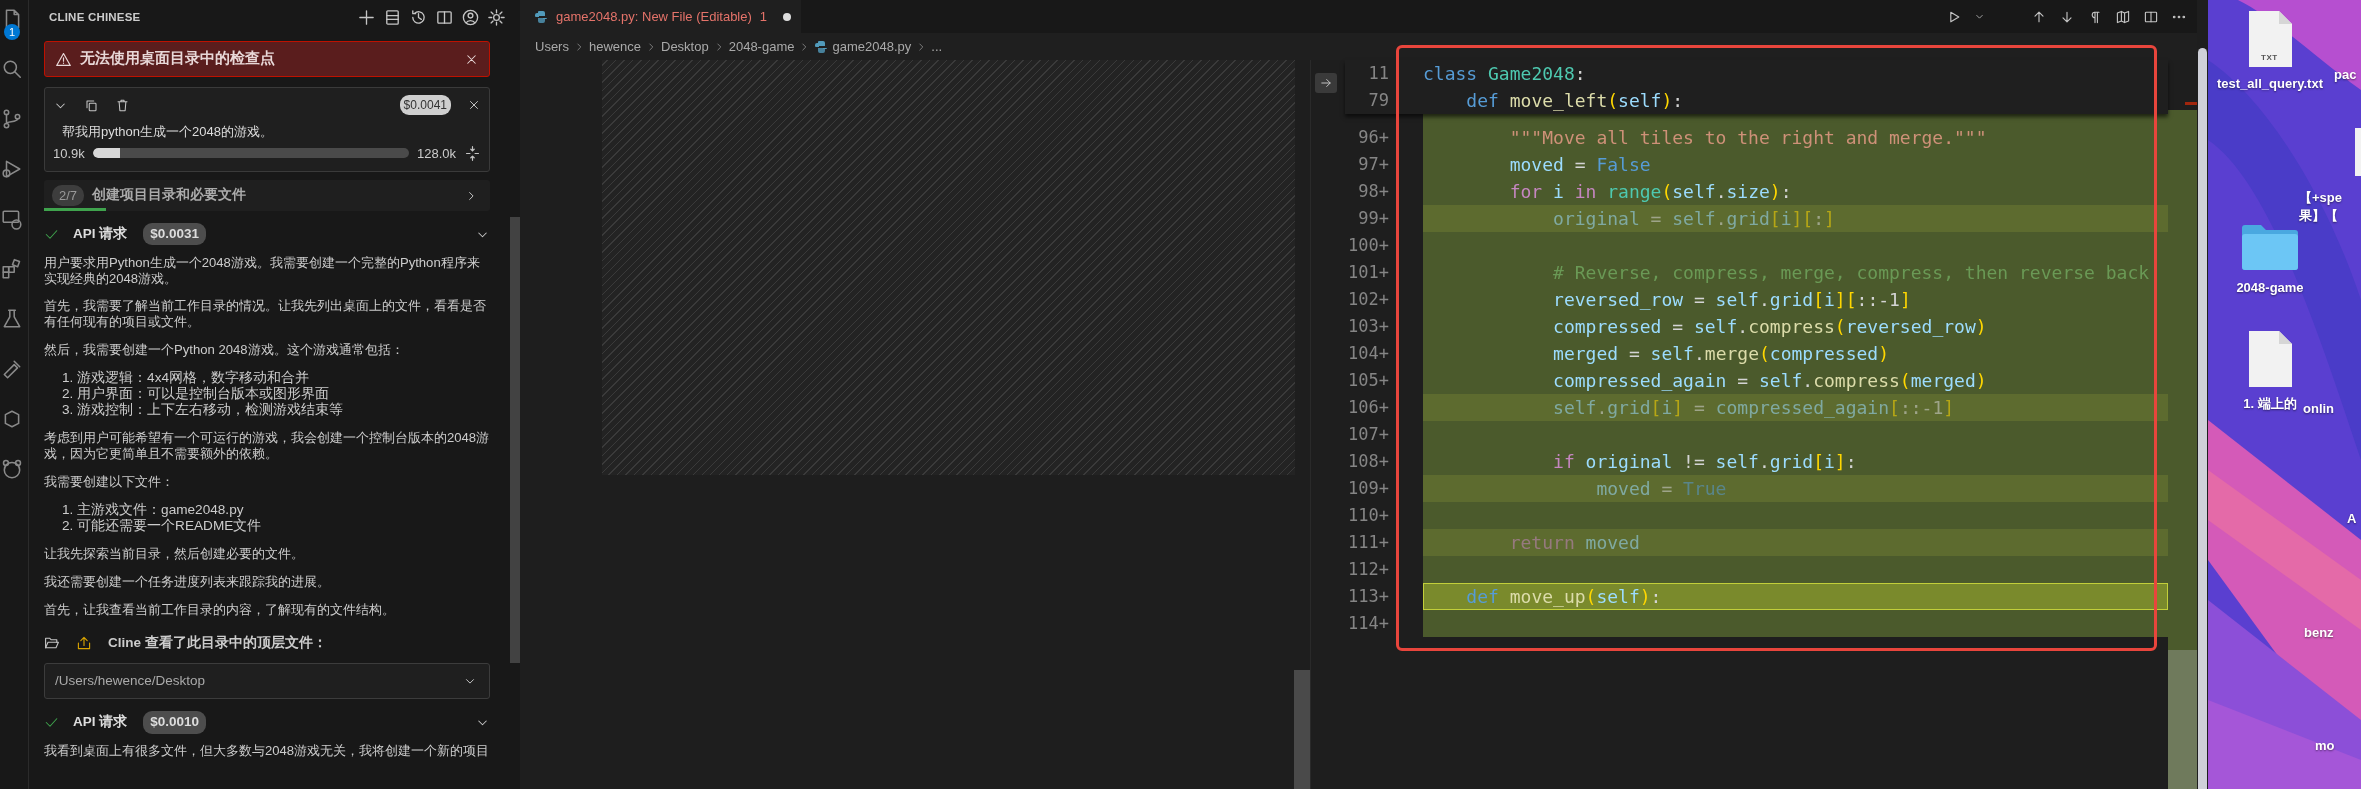 The height and width of the screenshot is (789, 2361). Describe the element at coordinates (1368, 380) in the screenshot. I see `line-number: 105+` at that location.